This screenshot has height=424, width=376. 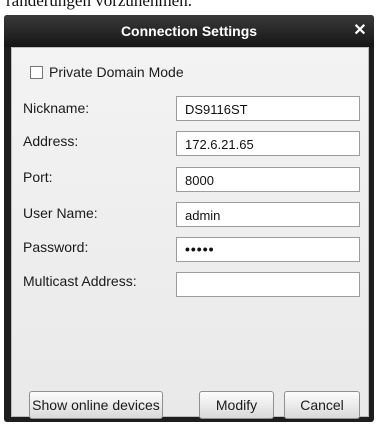 I want to click on password-field: •••••, so click(x=268, y=249).